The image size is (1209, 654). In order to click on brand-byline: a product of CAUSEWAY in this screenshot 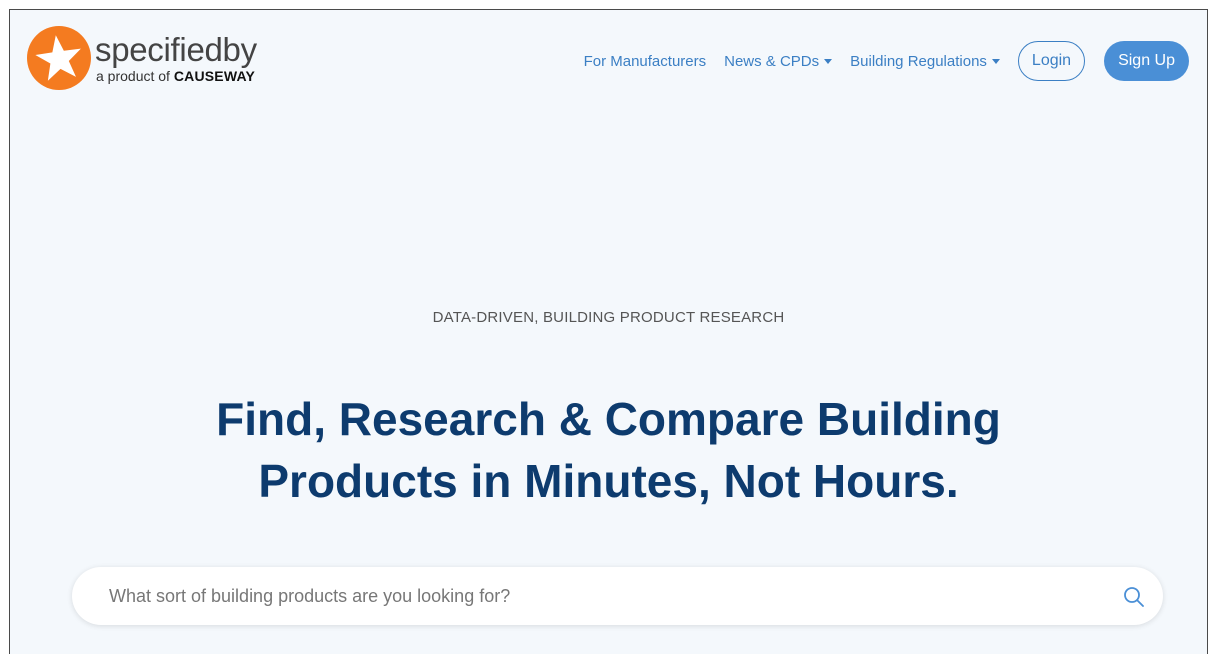, I will do `click(176, 76)`.